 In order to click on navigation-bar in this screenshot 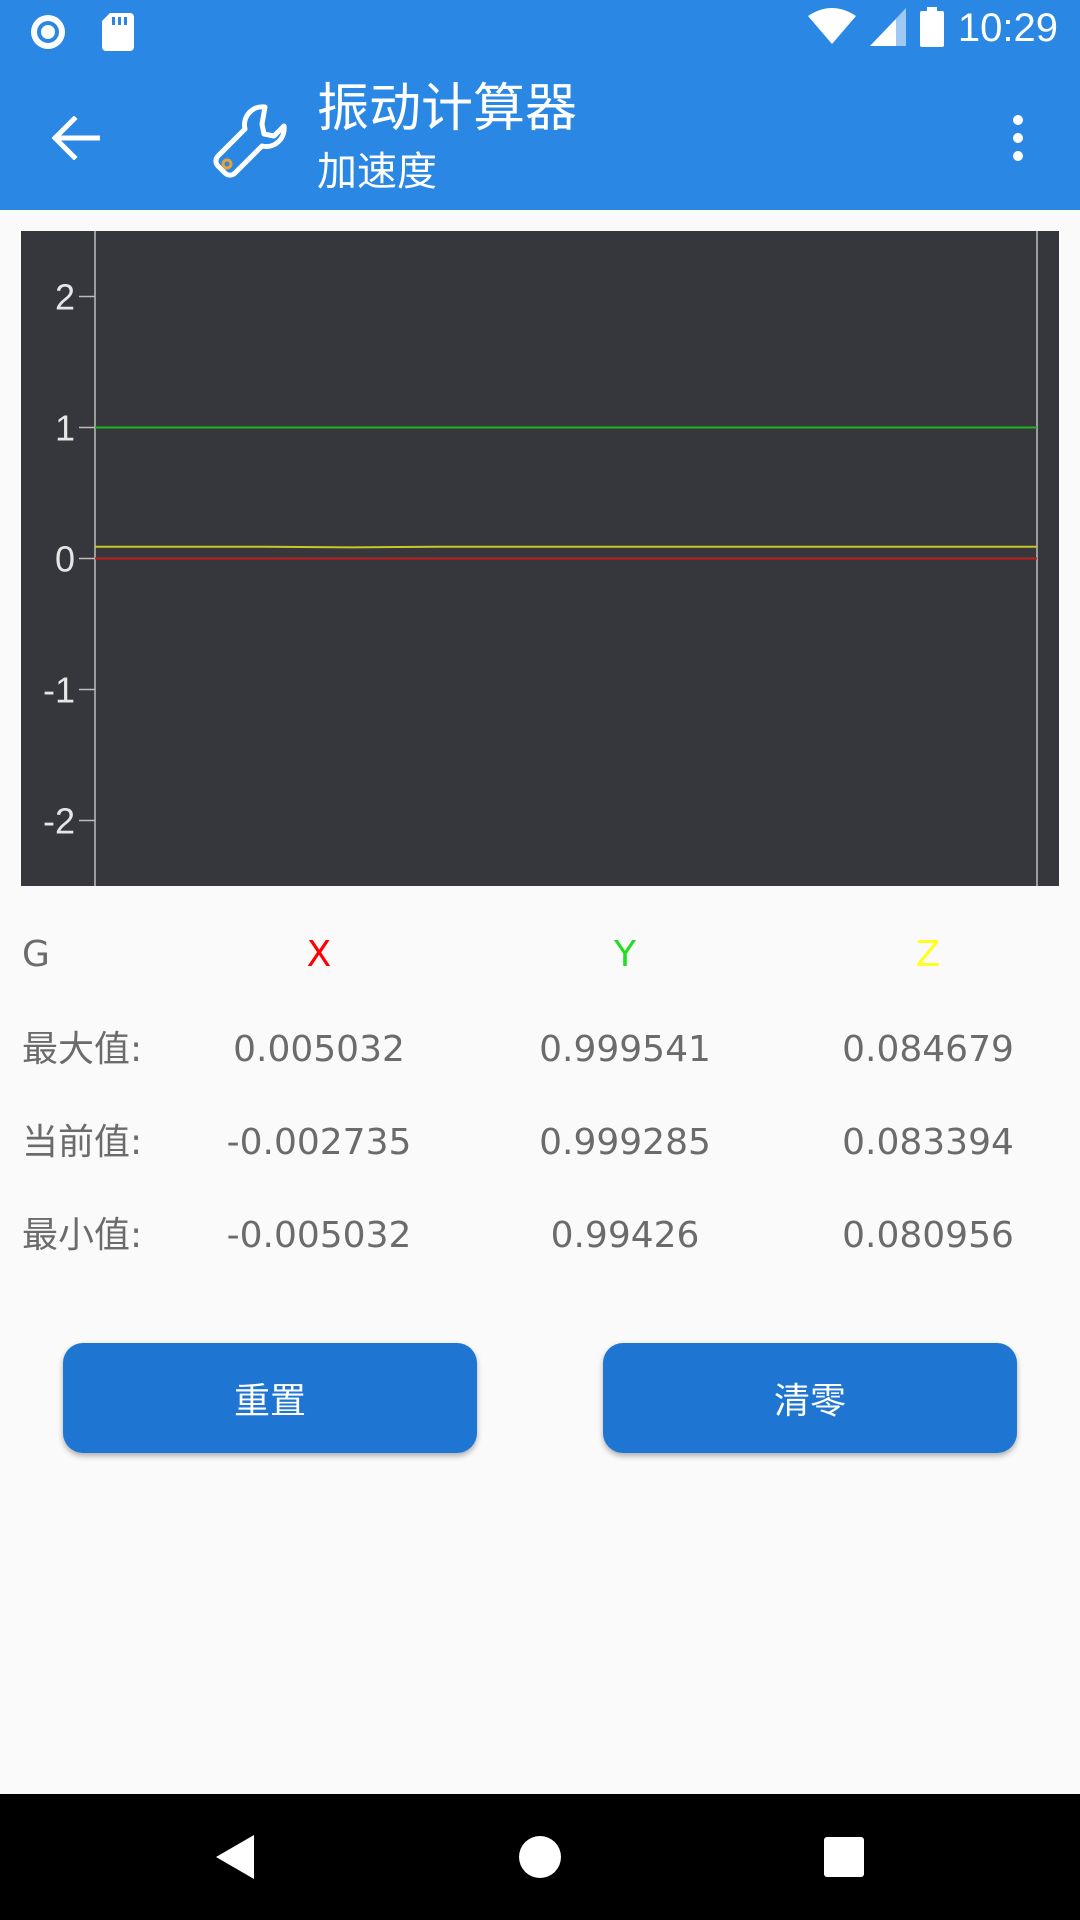, I will do `click(540, 1857)`.